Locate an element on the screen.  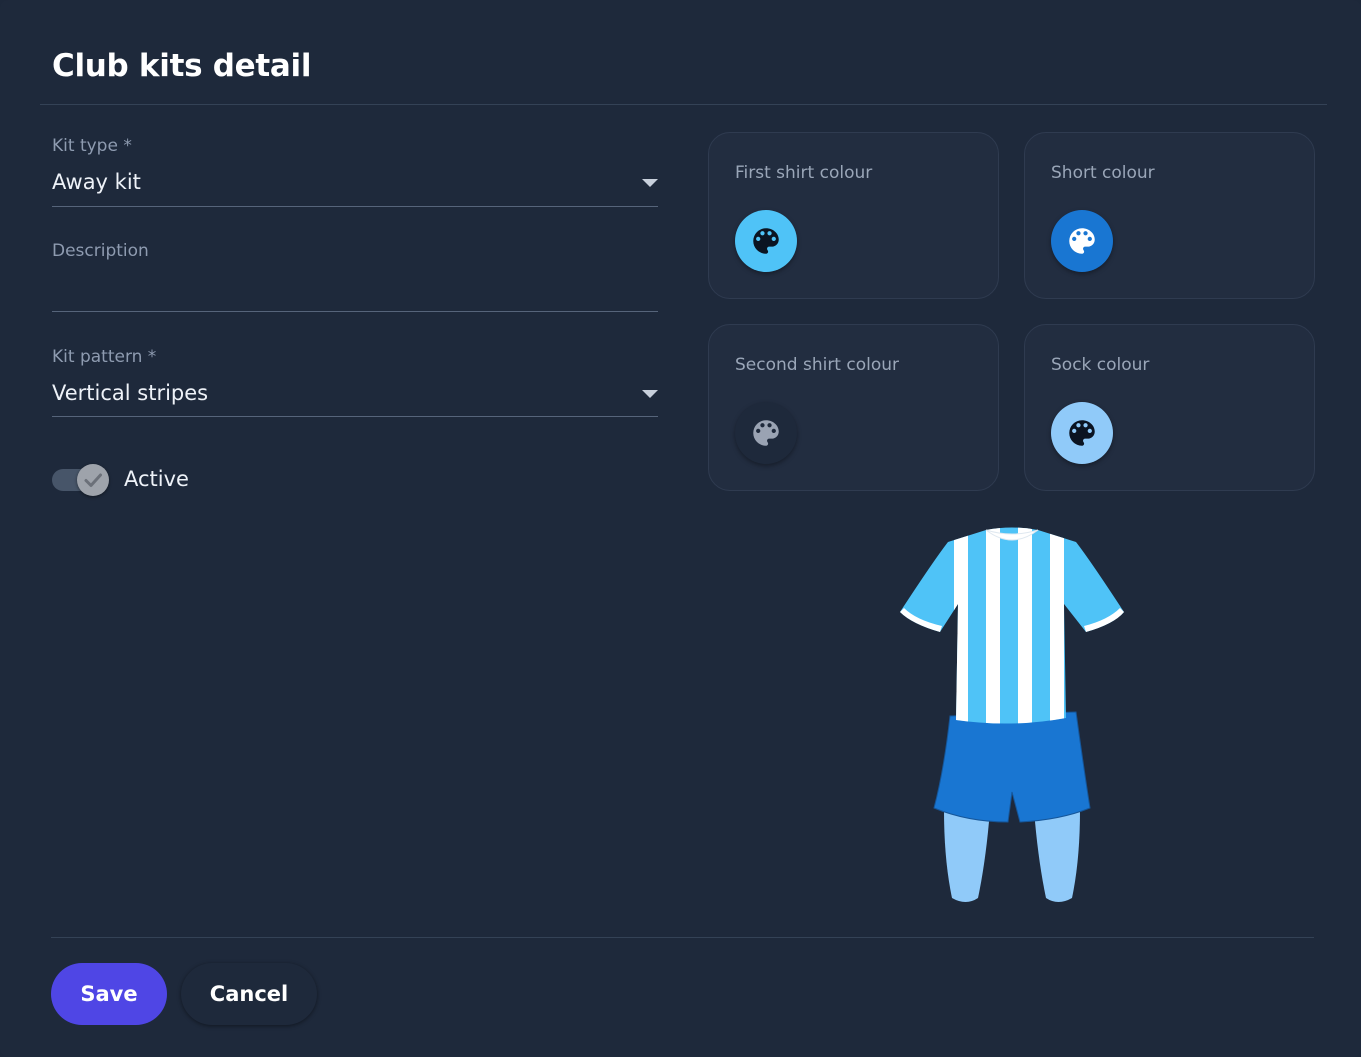
active-toggle: Active is located at coordinates (152, 479).